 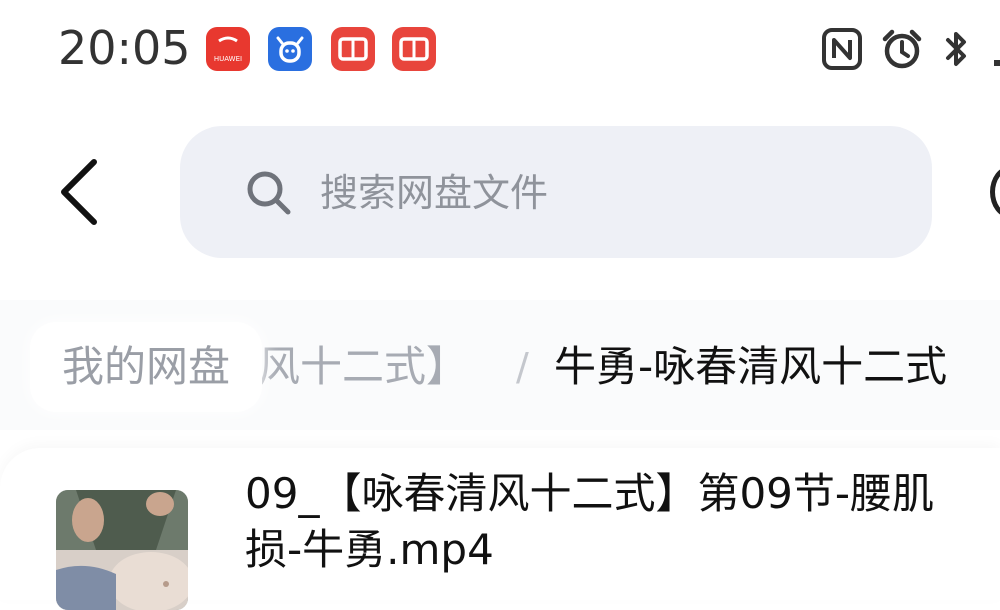 I want to click on huawei-label: HUAWEI, so click(x=228, y=59).